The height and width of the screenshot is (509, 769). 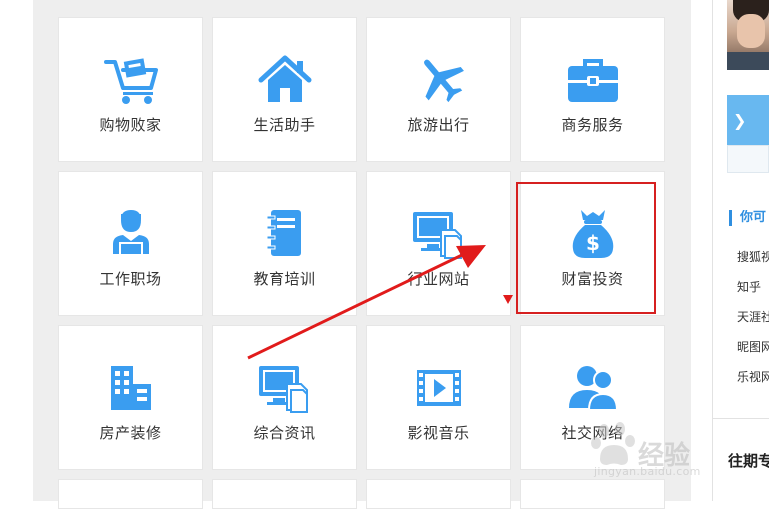 I want to click on tile-label: 影视音乐, so click(x=438, y=433).